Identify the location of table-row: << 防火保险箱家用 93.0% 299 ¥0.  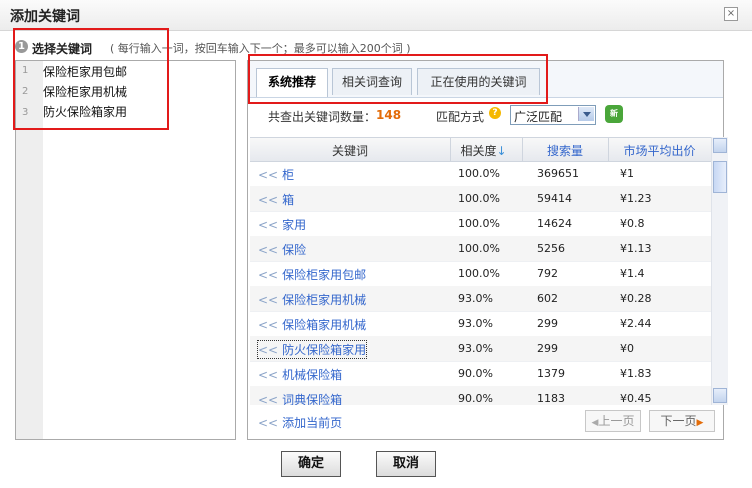
(480, 349).